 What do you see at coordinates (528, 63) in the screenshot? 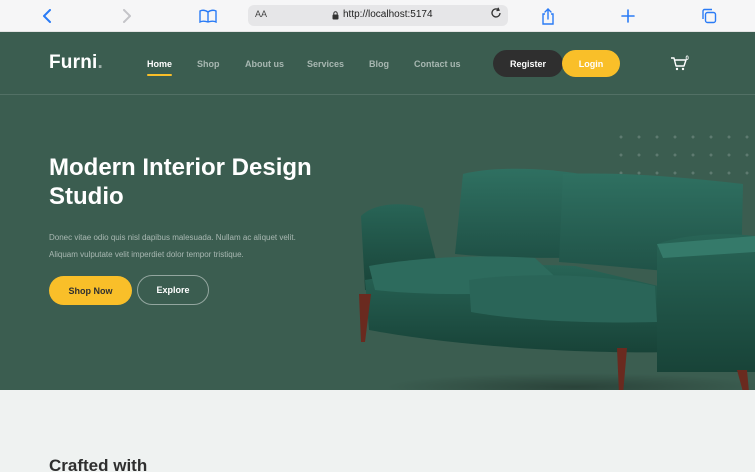
I see `register-button: Register` at bounding box center [528, 63].